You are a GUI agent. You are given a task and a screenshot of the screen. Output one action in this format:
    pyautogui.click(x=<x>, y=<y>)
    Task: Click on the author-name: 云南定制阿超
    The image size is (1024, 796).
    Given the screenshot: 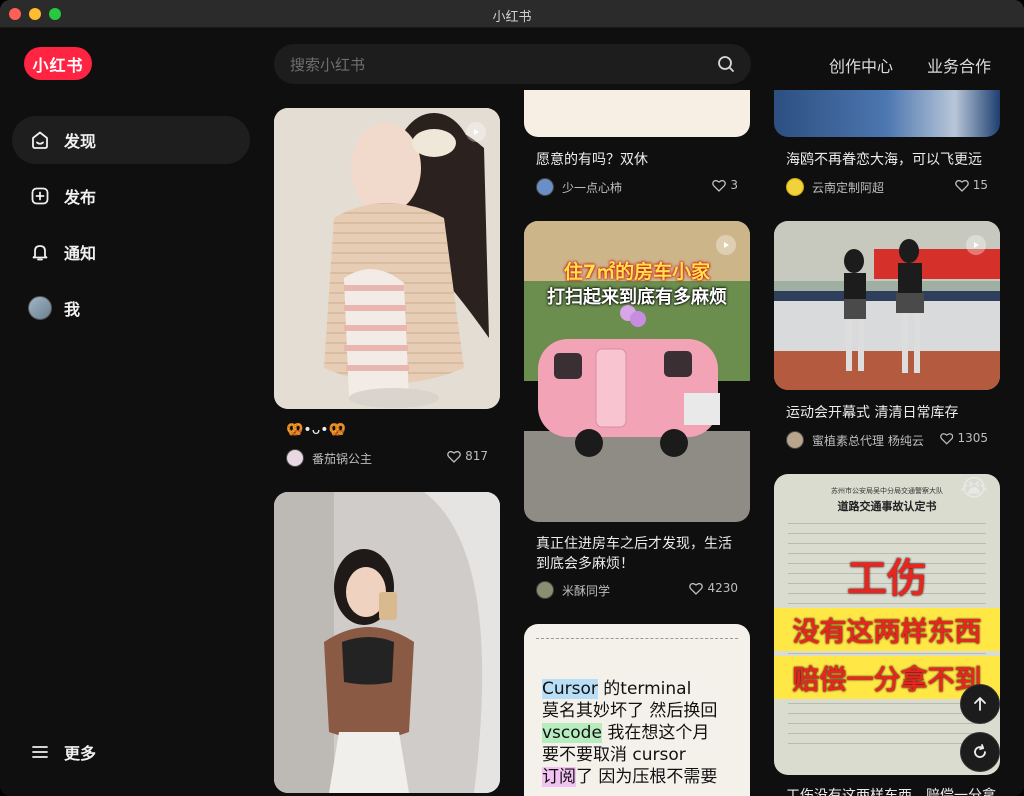 What is the action you would take?
    pyautogui.click(x=848, y=187)
    